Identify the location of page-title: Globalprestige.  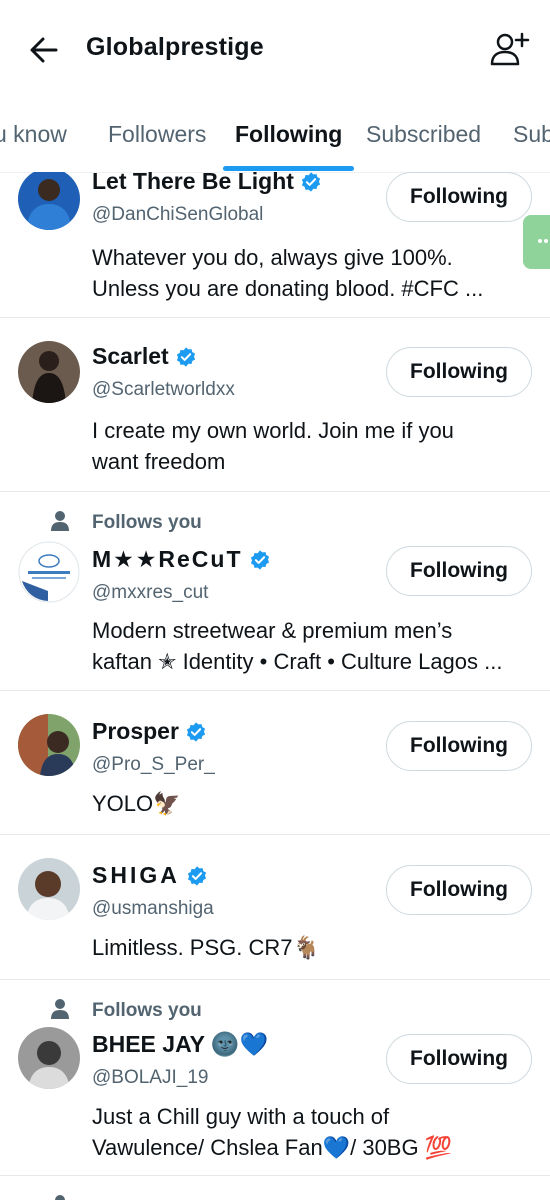
(175, 47).